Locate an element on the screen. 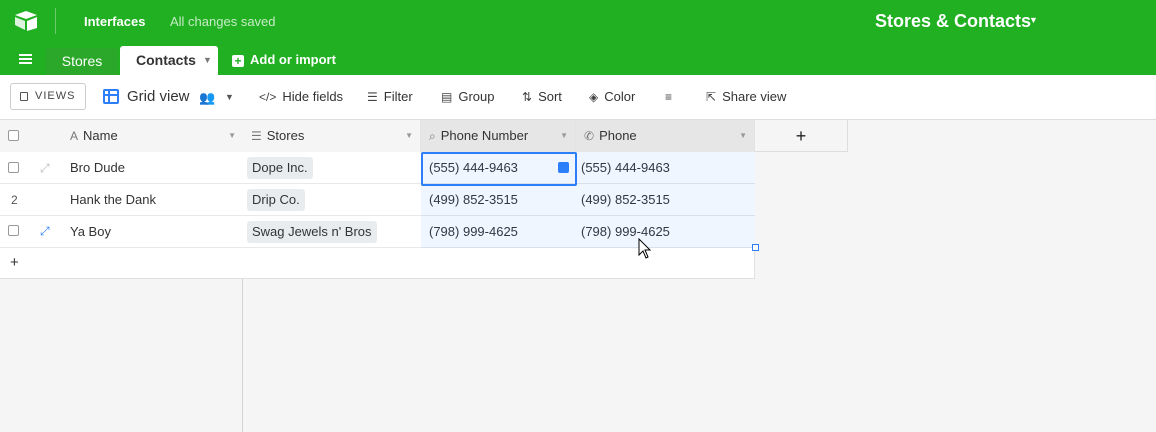 The height and width of the screenshot is (432, 1156). filter-icon: ☰ is located at coordinates (372, 97).